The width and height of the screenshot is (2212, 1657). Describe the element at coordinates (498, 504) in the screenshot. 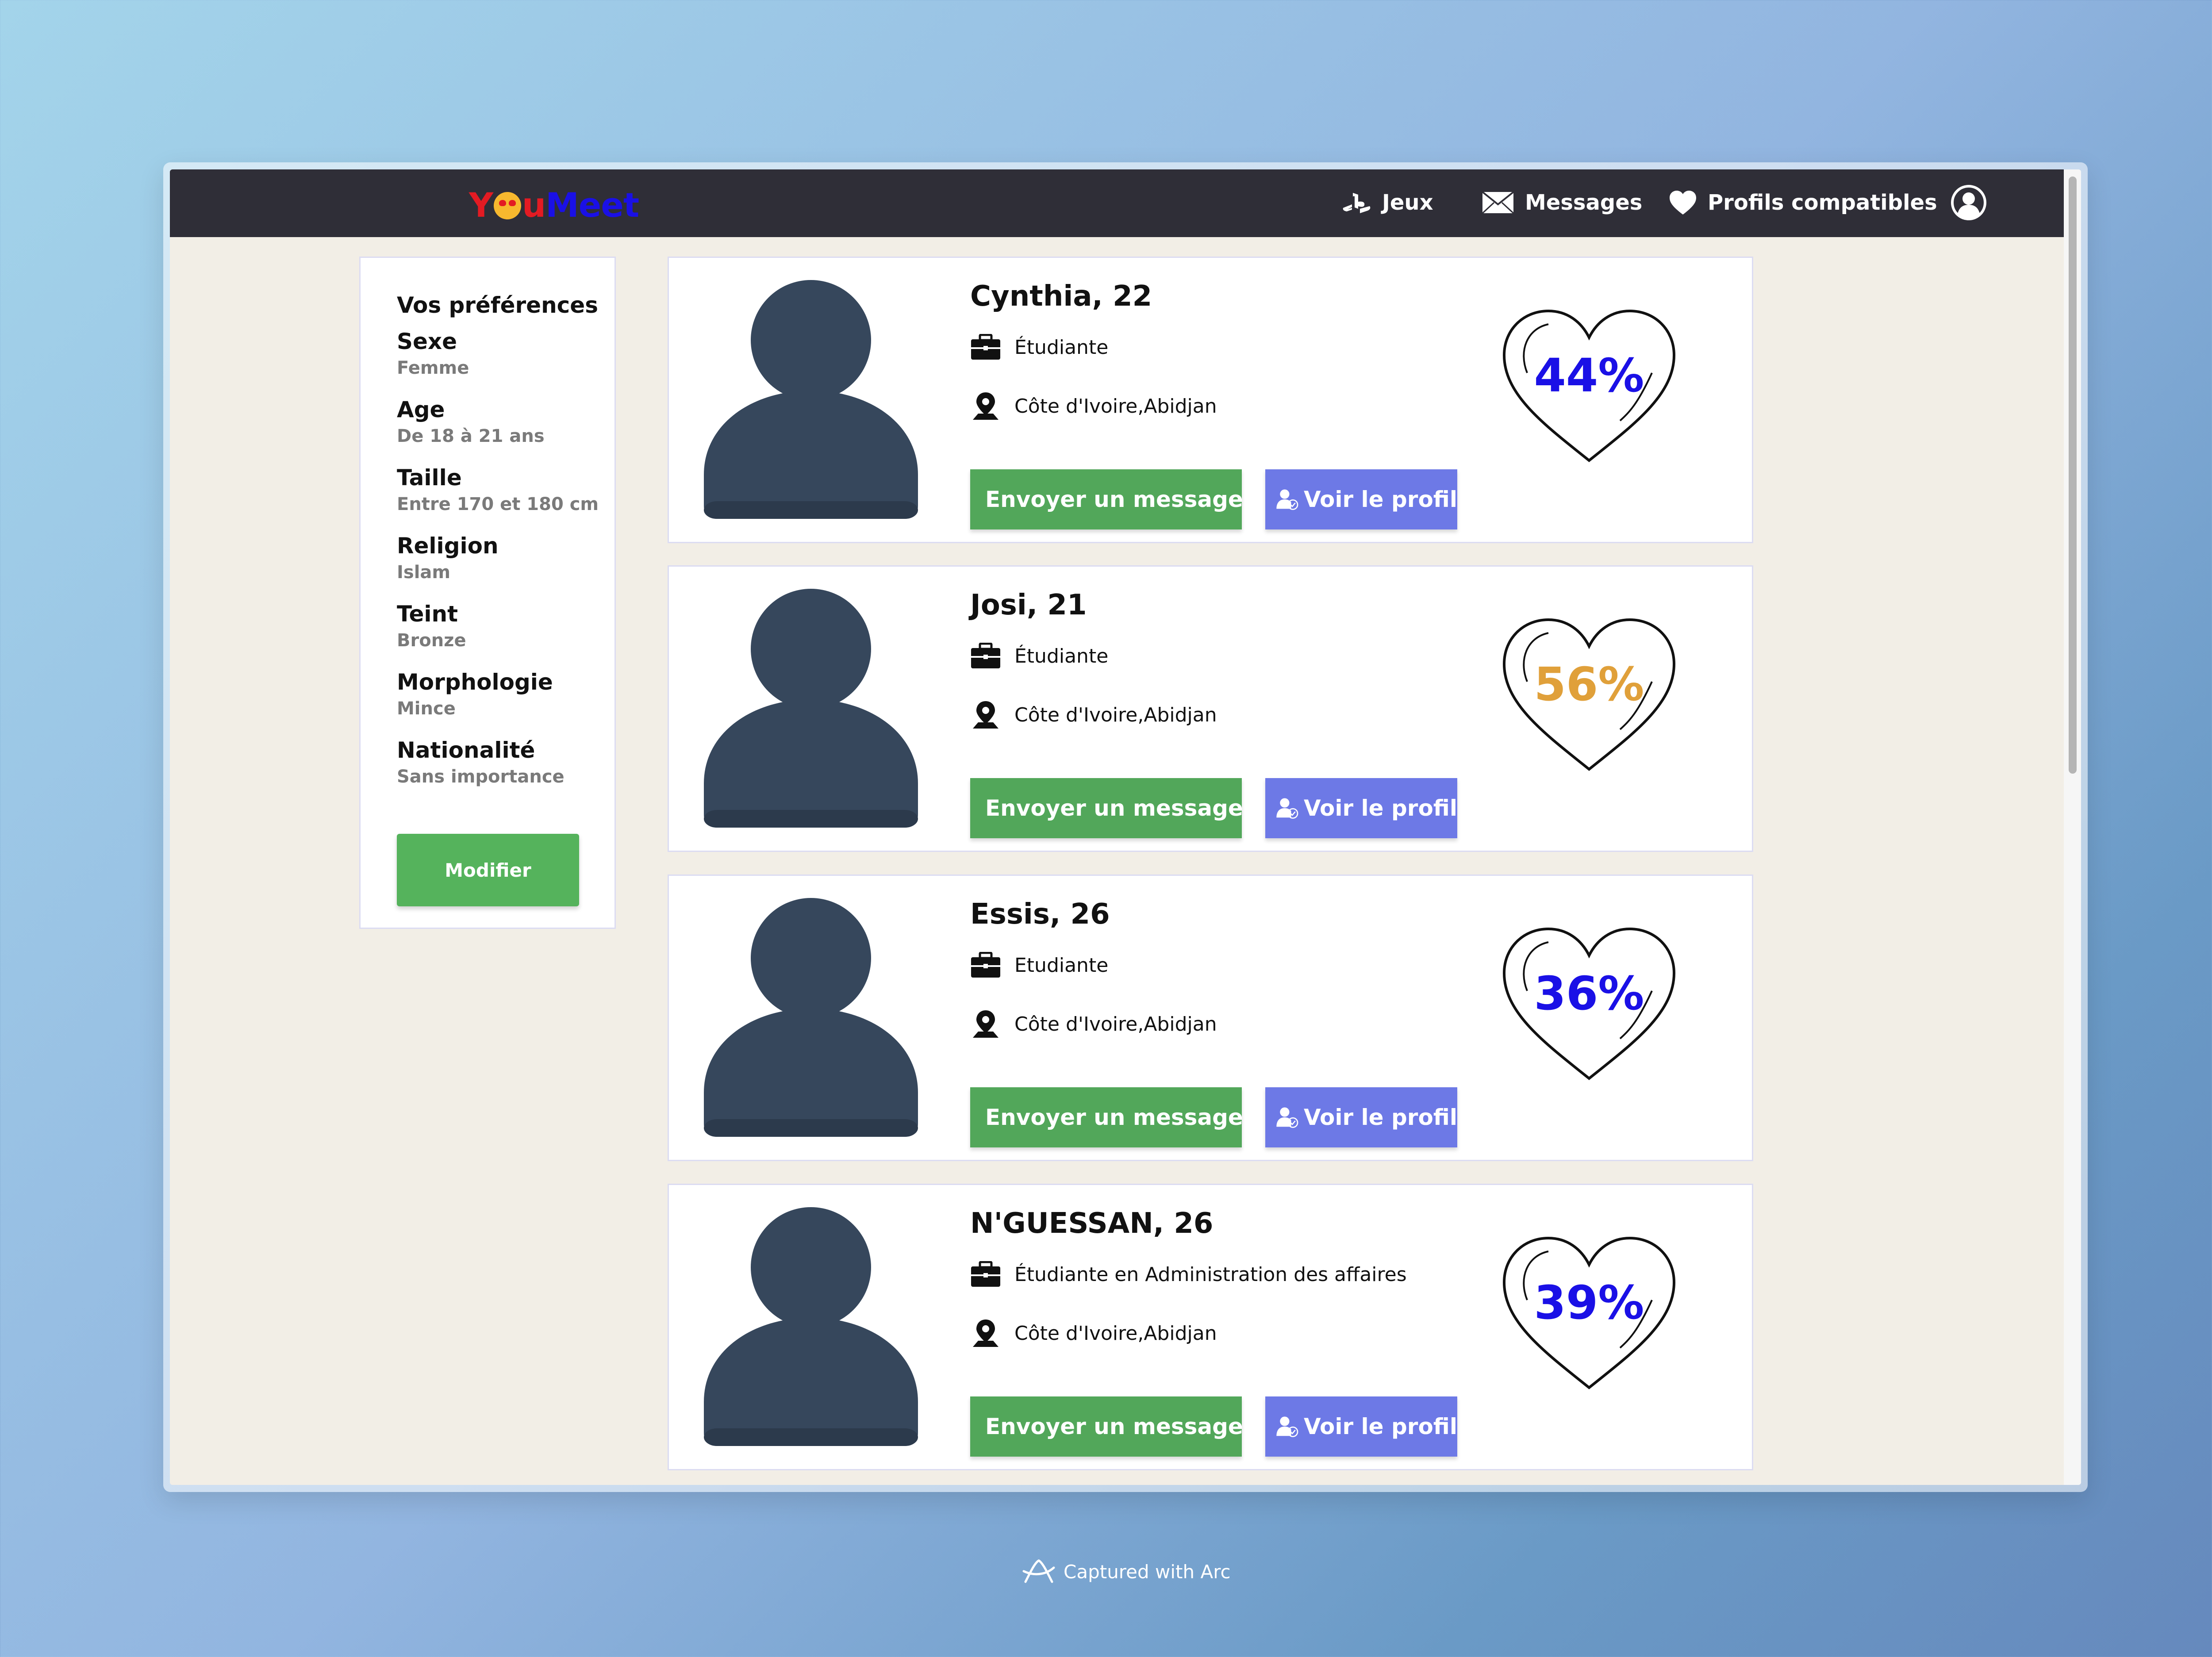

I see `pref-value: Entre 170 et 180 cm` at that location.